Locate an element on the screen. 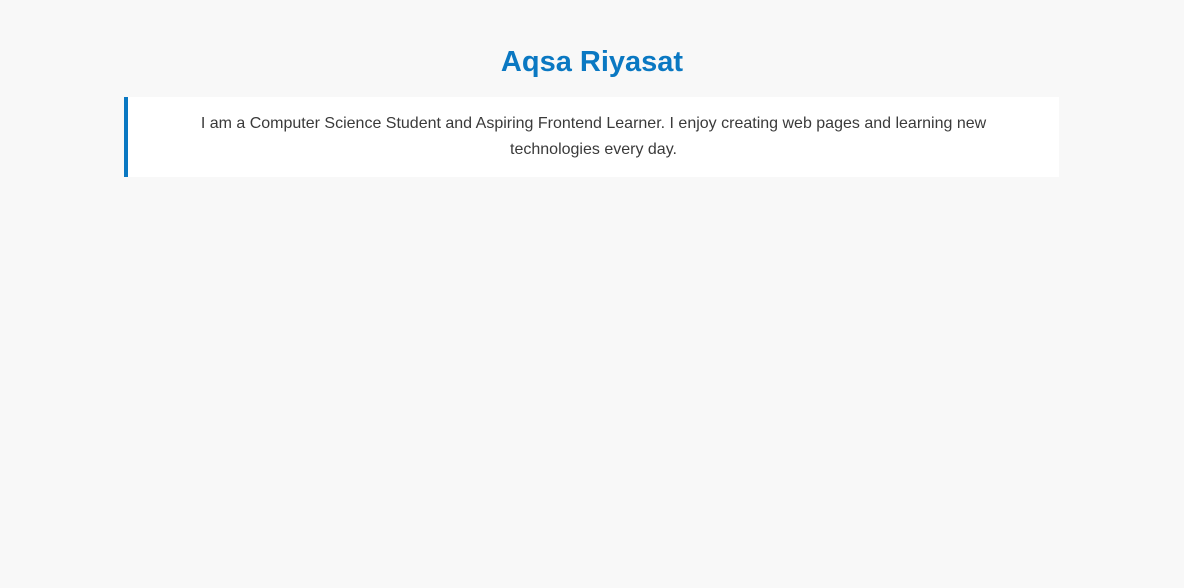 The width and height of the screenshot is (1184, 588). page-title: Aqsa Riyasat is located at coordinates (592, 62).